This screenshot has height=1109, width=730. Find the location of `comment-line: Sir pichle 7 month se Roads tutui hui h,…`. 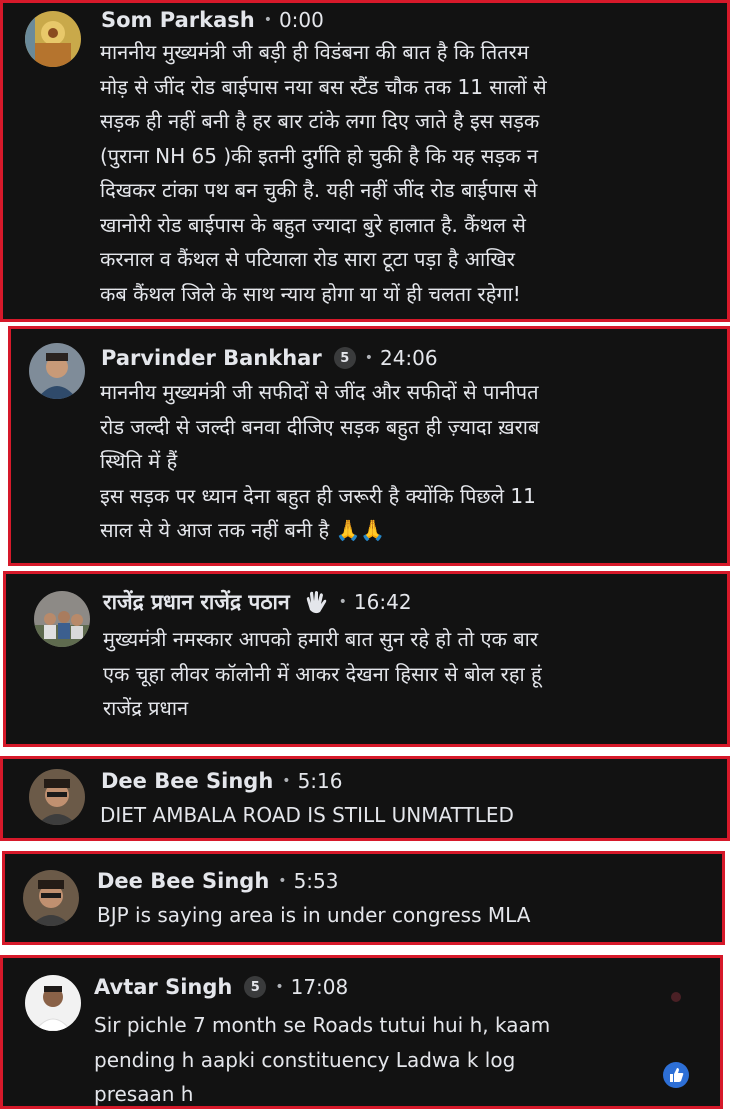

comment-line: Sir pichle 7 month se Roads tutui hui h,… is located at coordinates (322, 1025).